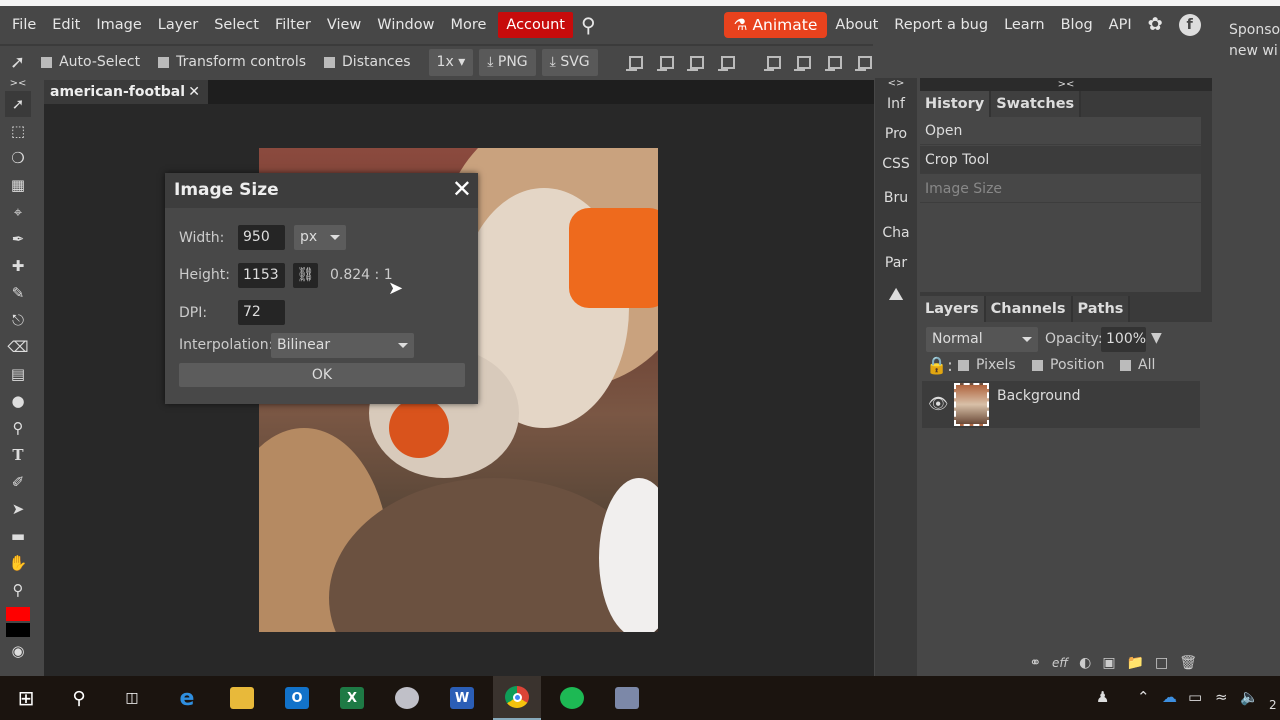  What do you see at coordinates (896, 164) in the screenshot?
I see `mini-css: CSS` at bounding box center [896, 164].